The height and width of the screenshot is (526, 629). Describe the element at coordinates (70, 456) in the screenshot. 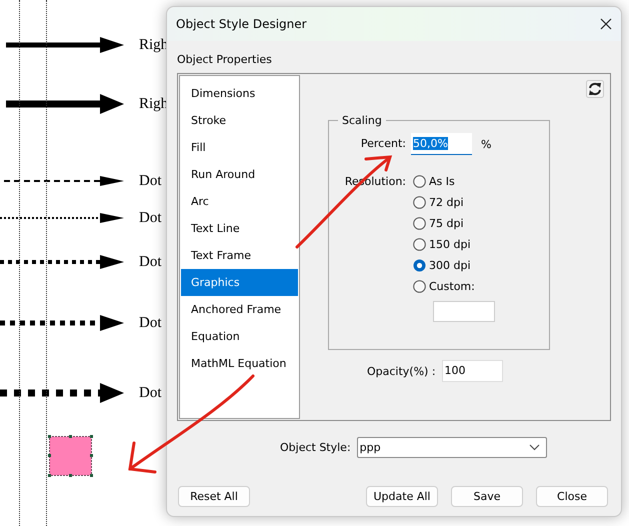

I see `selected-shape` at that location.